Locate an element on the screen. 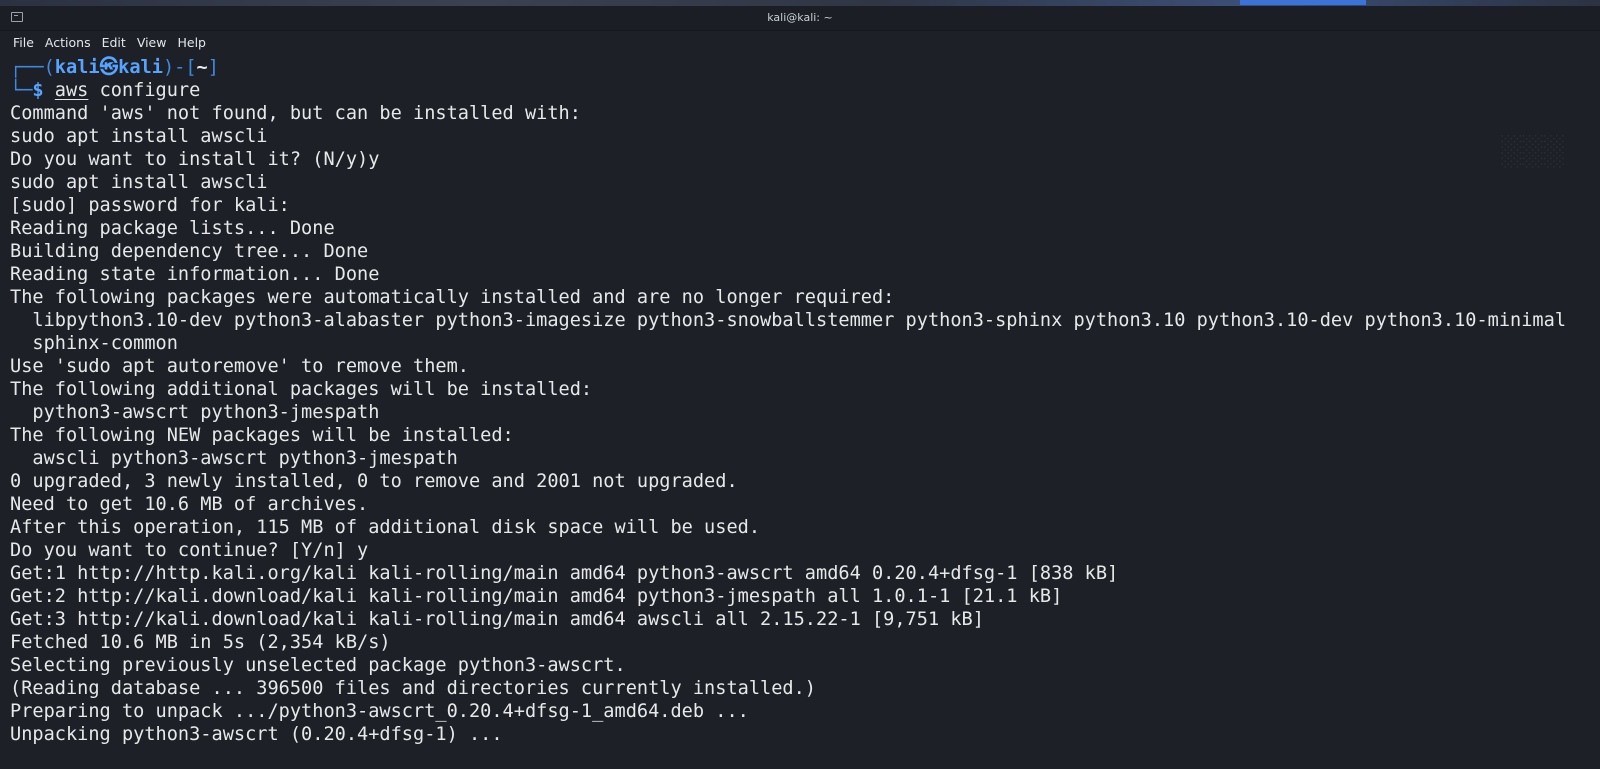 The height and width of the screenshot is (769, 1600). window-title: kali@kali: ~ is located at coordinates (800, 17).